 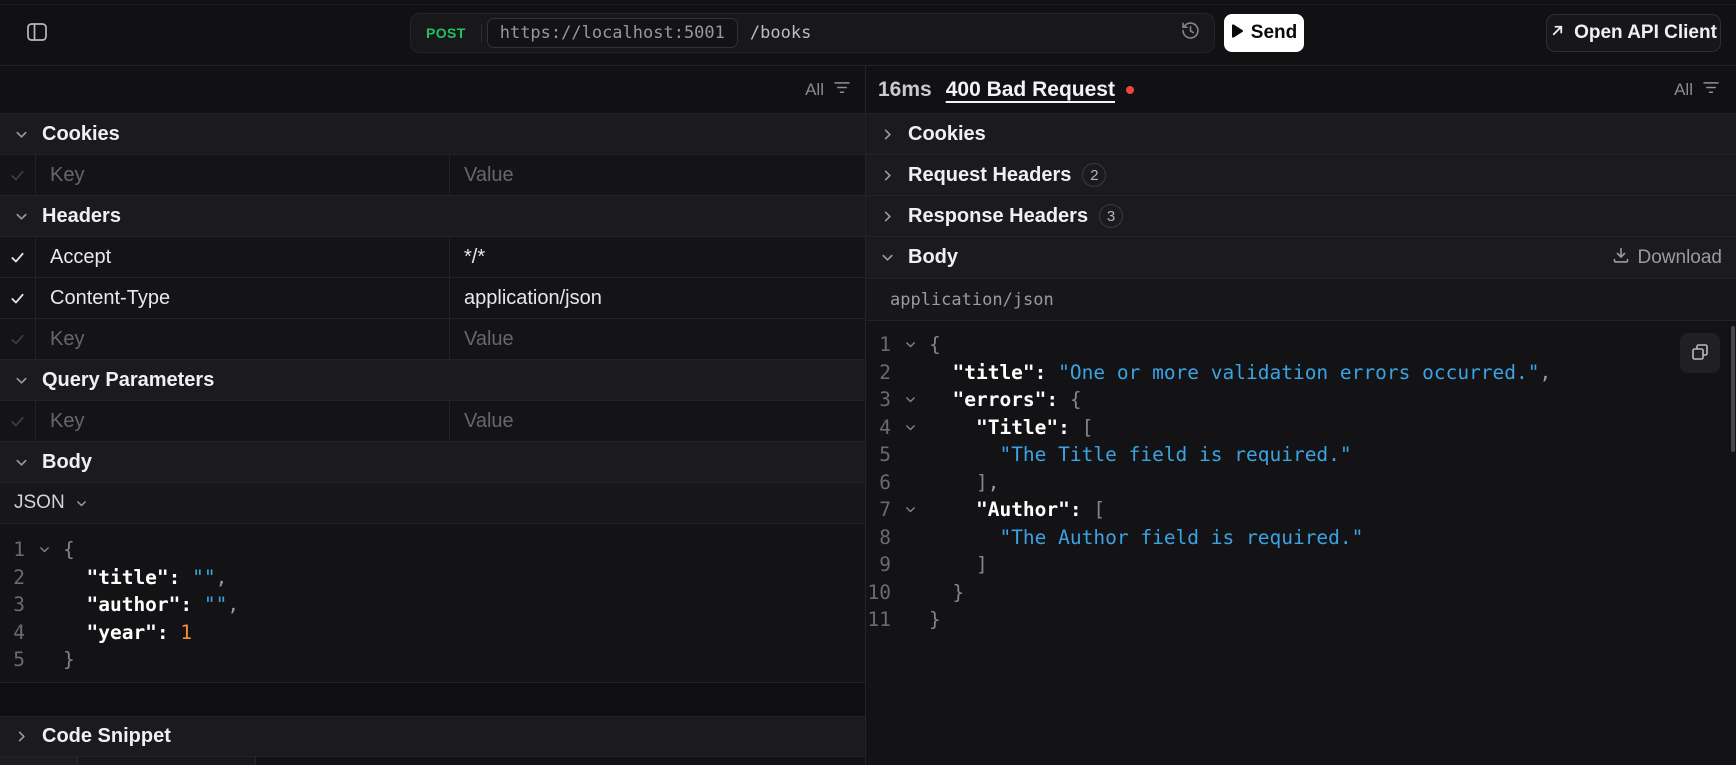 What do you see at coordinates (1301, 620) in the screenshot?
I see `code-line: 11}` at bounding box center [1301, 620].